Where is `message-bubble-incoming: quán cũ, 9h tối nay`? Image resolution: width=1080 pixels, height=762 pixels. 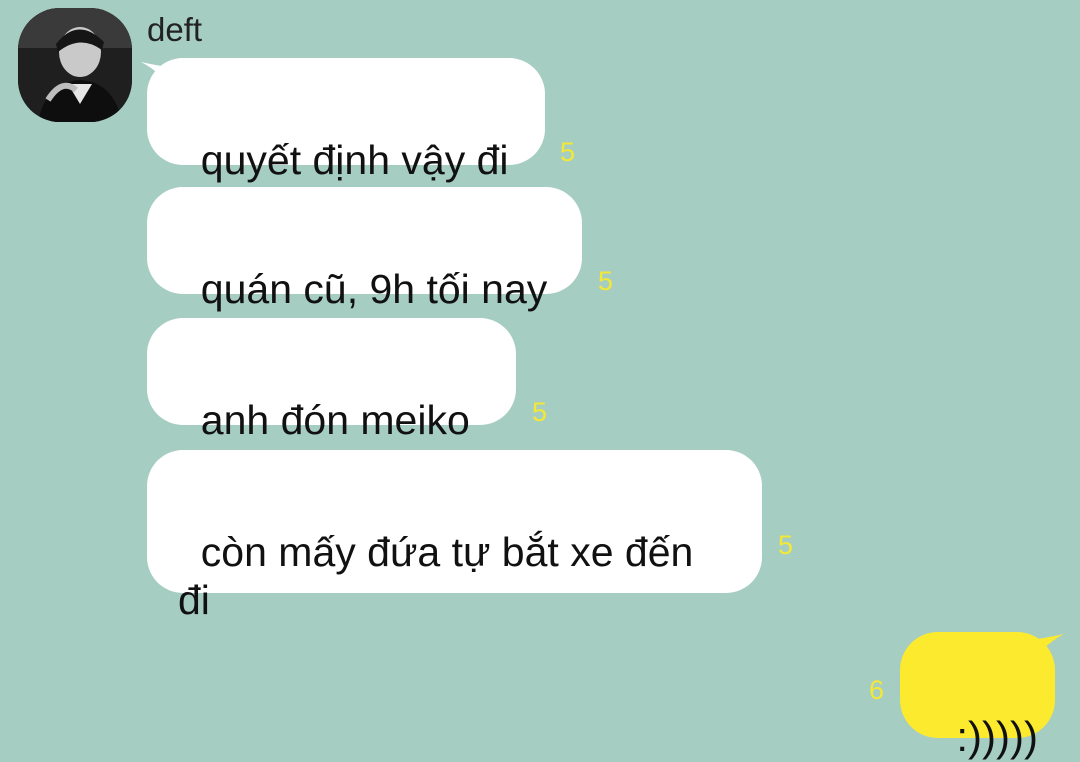 message-bubble-incoming: quán cũ, 9h tối nay is located at coordinates (364, 249).